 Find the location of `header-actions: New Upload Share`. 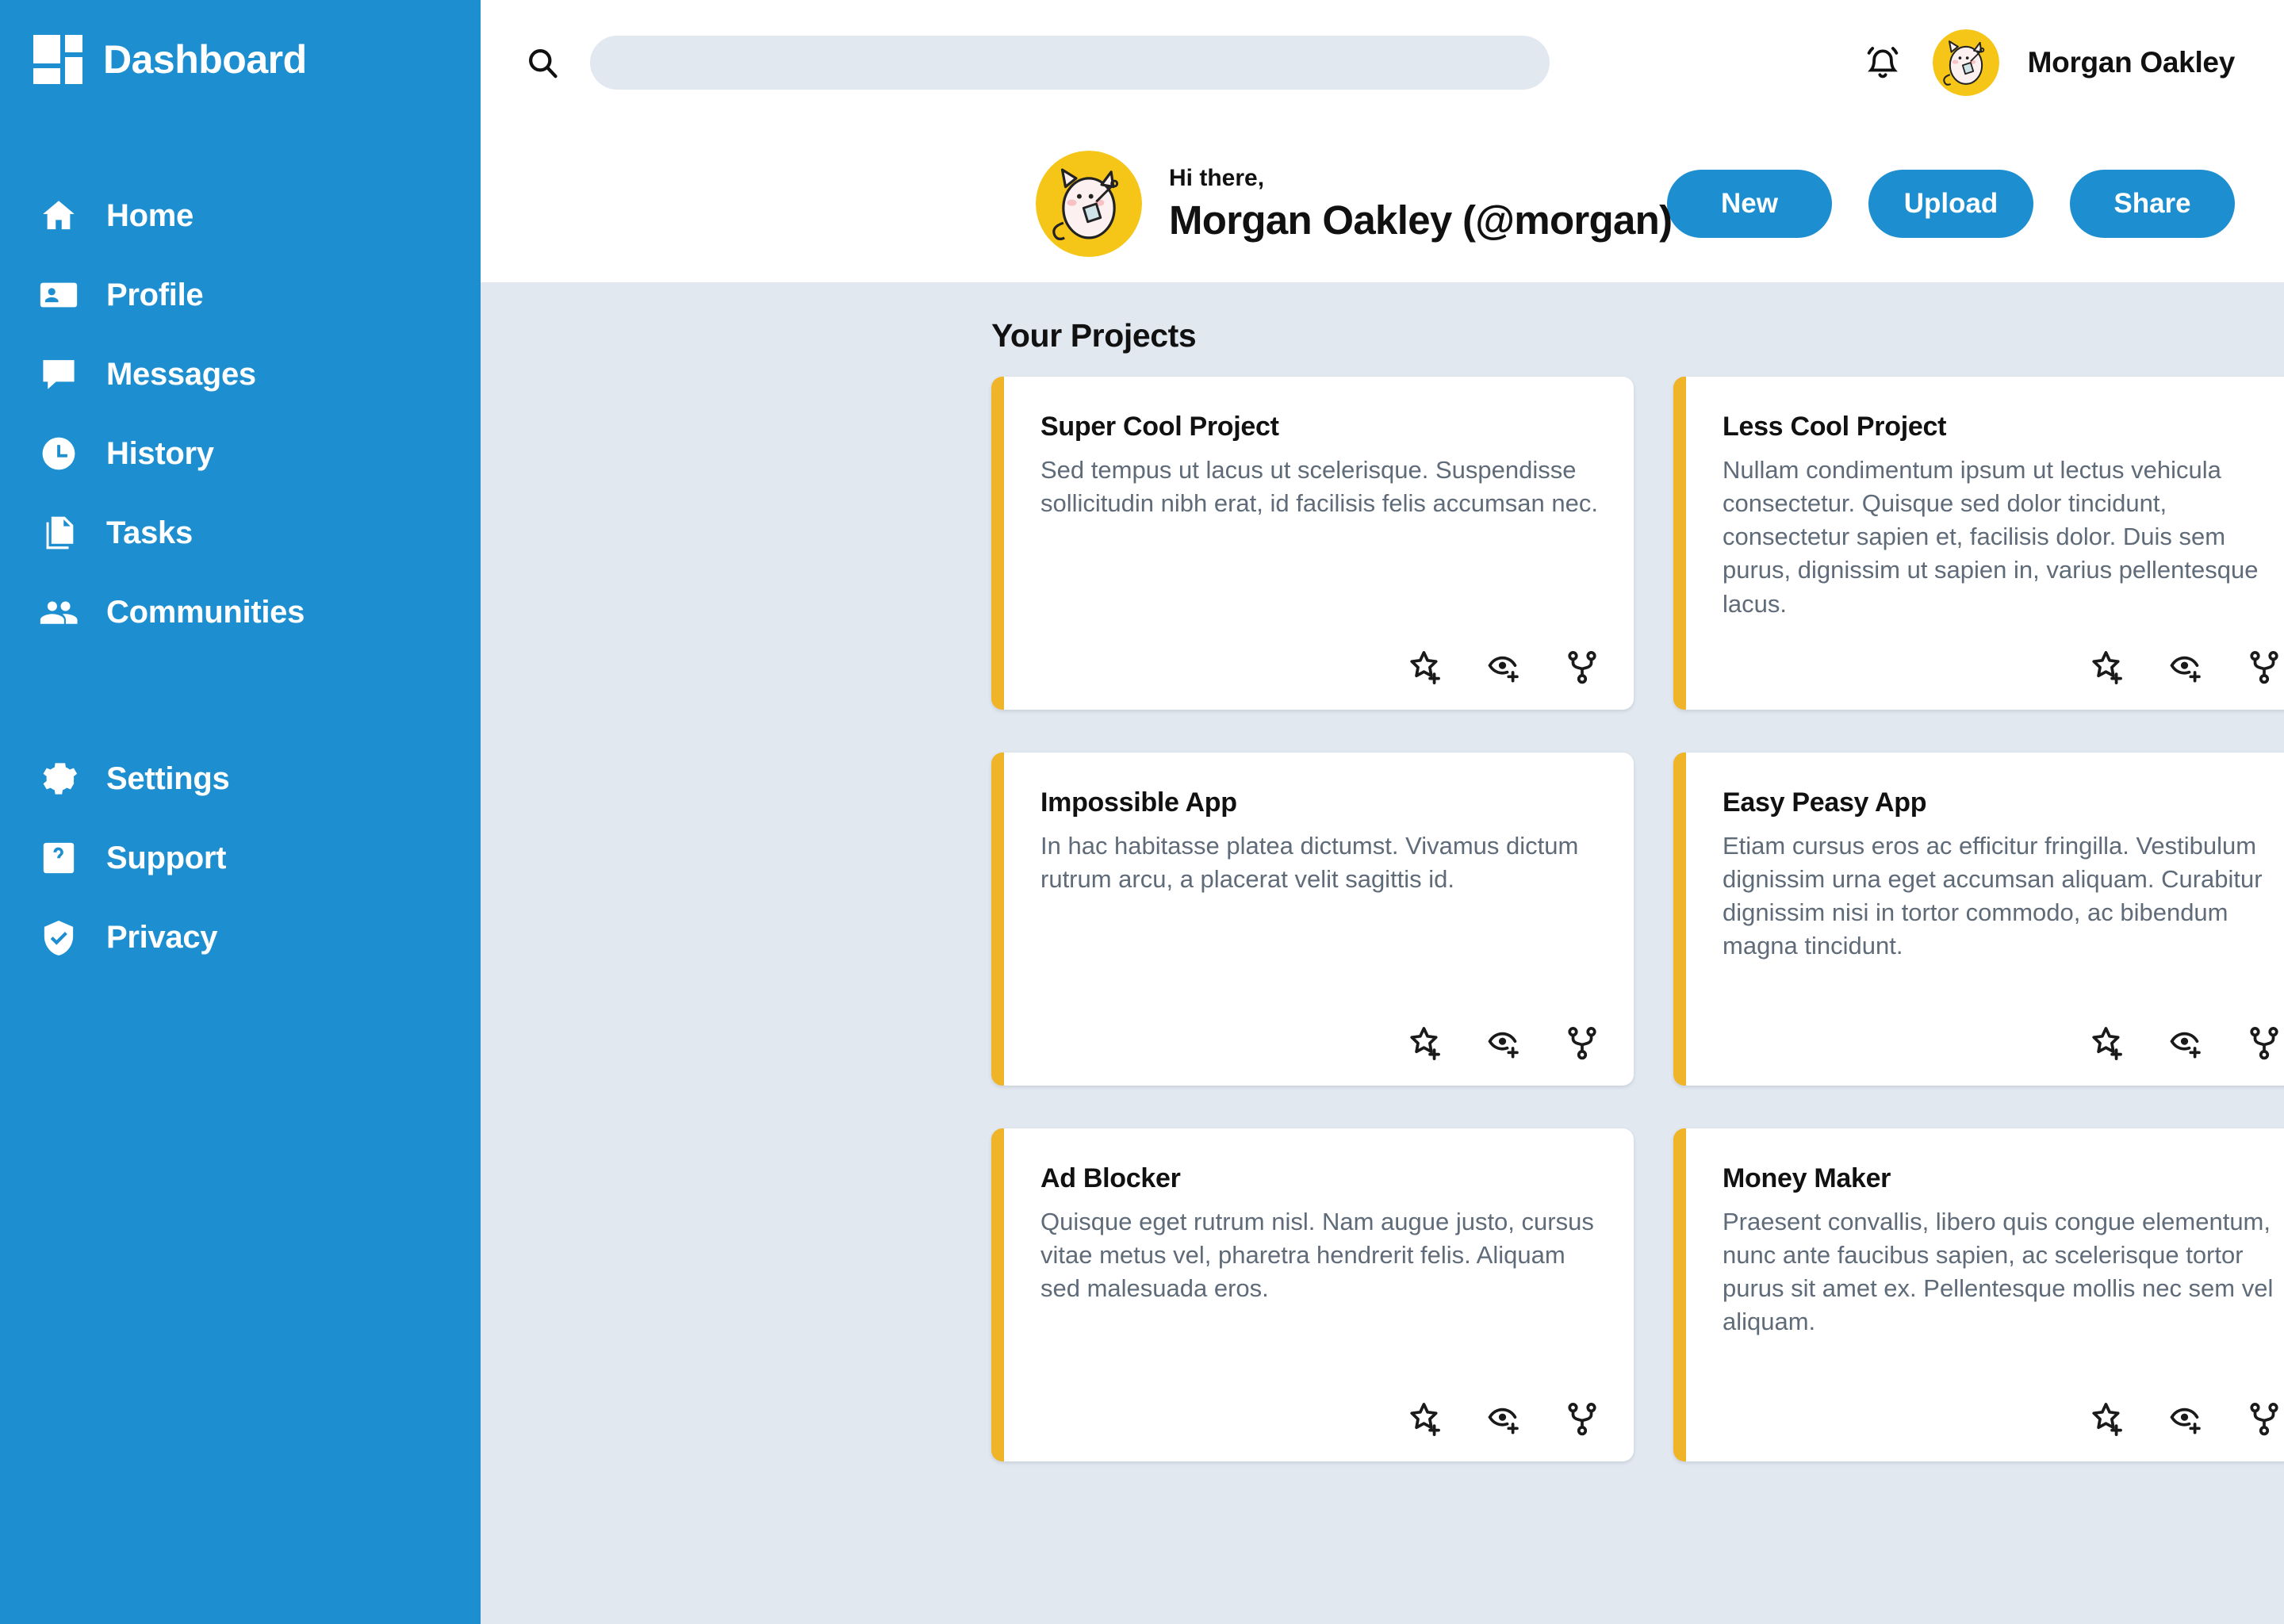

header-actions: New Upload Share is located at coordinates (1951, 204).